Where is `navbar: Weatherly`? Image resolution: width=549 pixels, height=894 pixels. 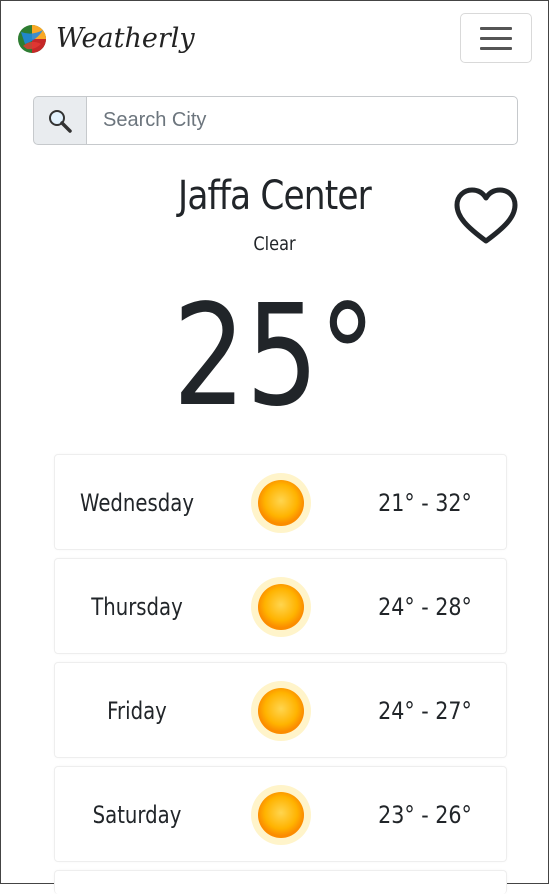
navbar: Weatherly is located at coordinates (274, 39).